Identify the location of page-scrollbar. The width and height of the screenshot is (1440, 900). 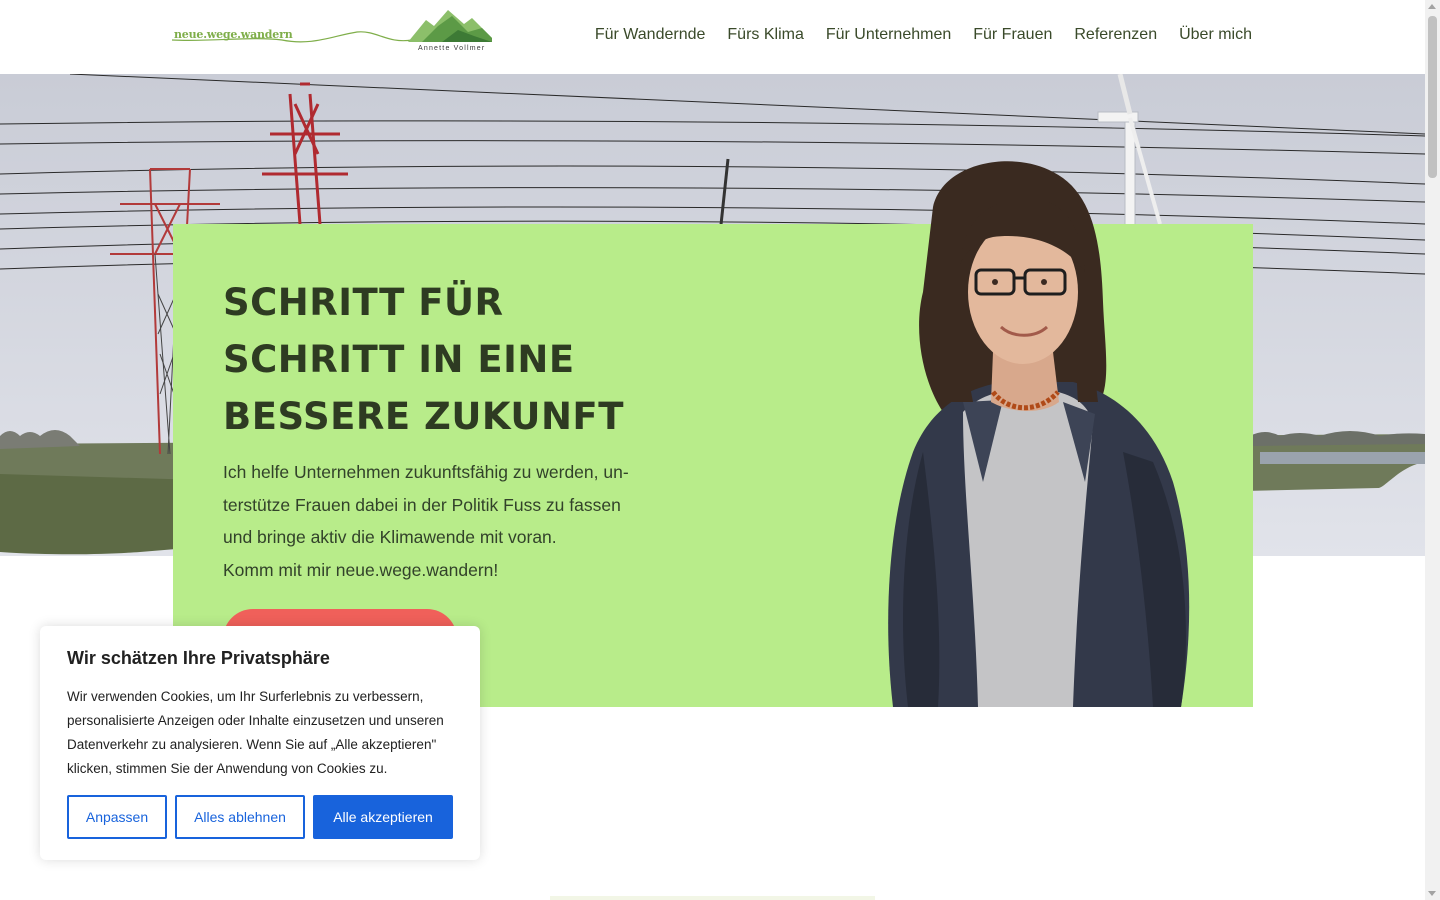
(1432, 450).